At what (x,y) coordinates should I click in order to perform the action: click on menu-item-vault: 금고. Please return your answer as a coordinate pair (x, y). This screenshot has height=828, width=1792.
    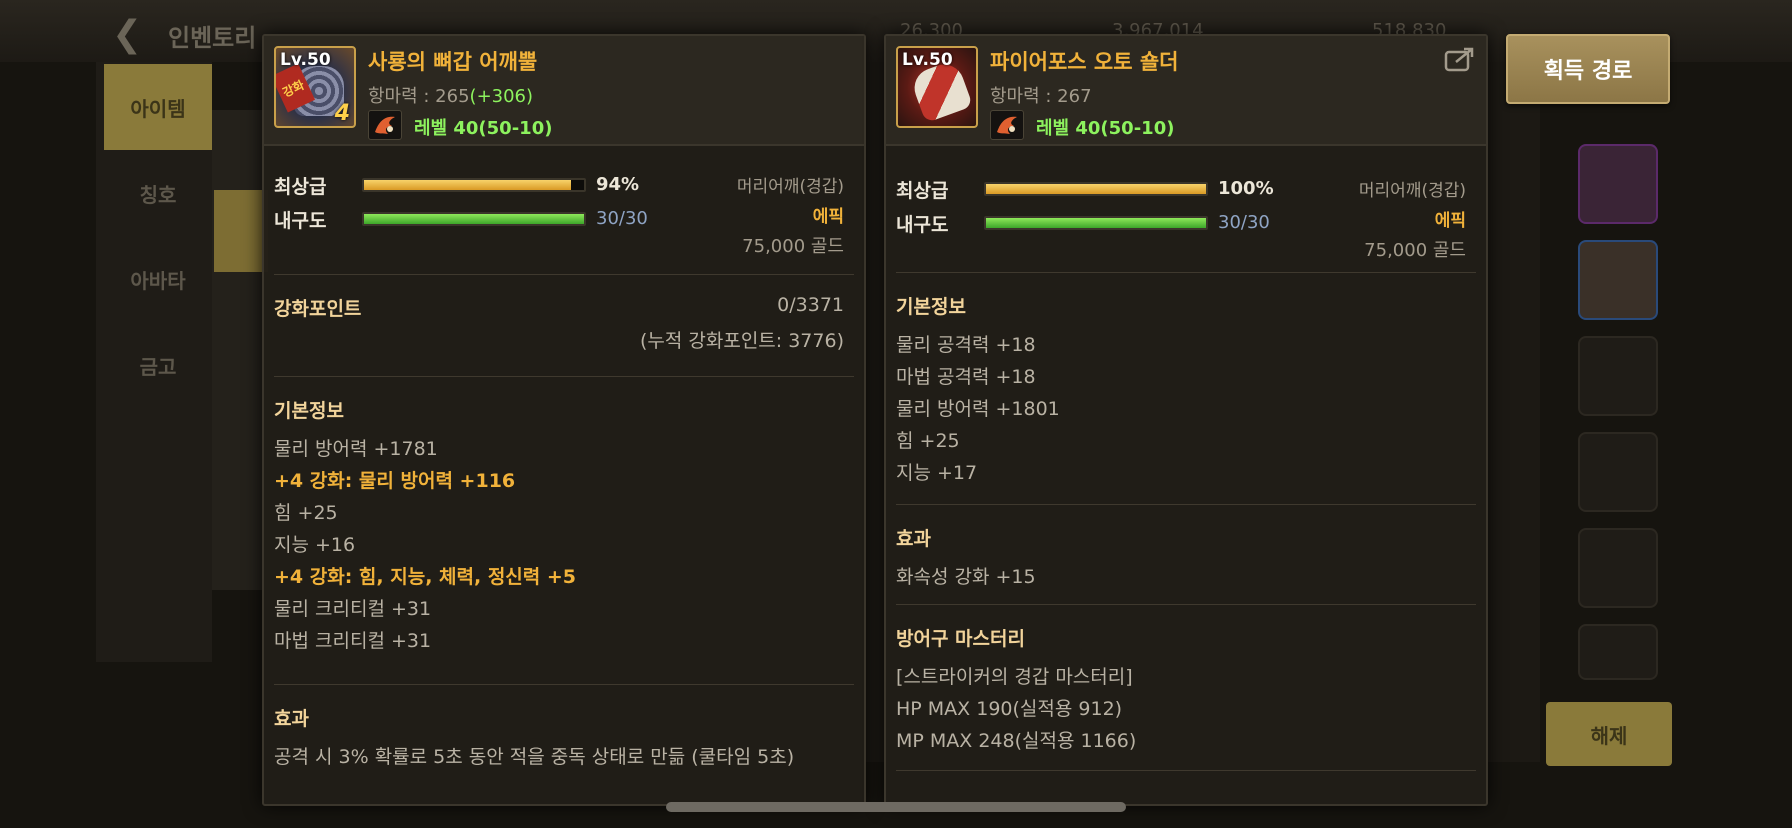
    Looking at the image, I should click on (158, 365).